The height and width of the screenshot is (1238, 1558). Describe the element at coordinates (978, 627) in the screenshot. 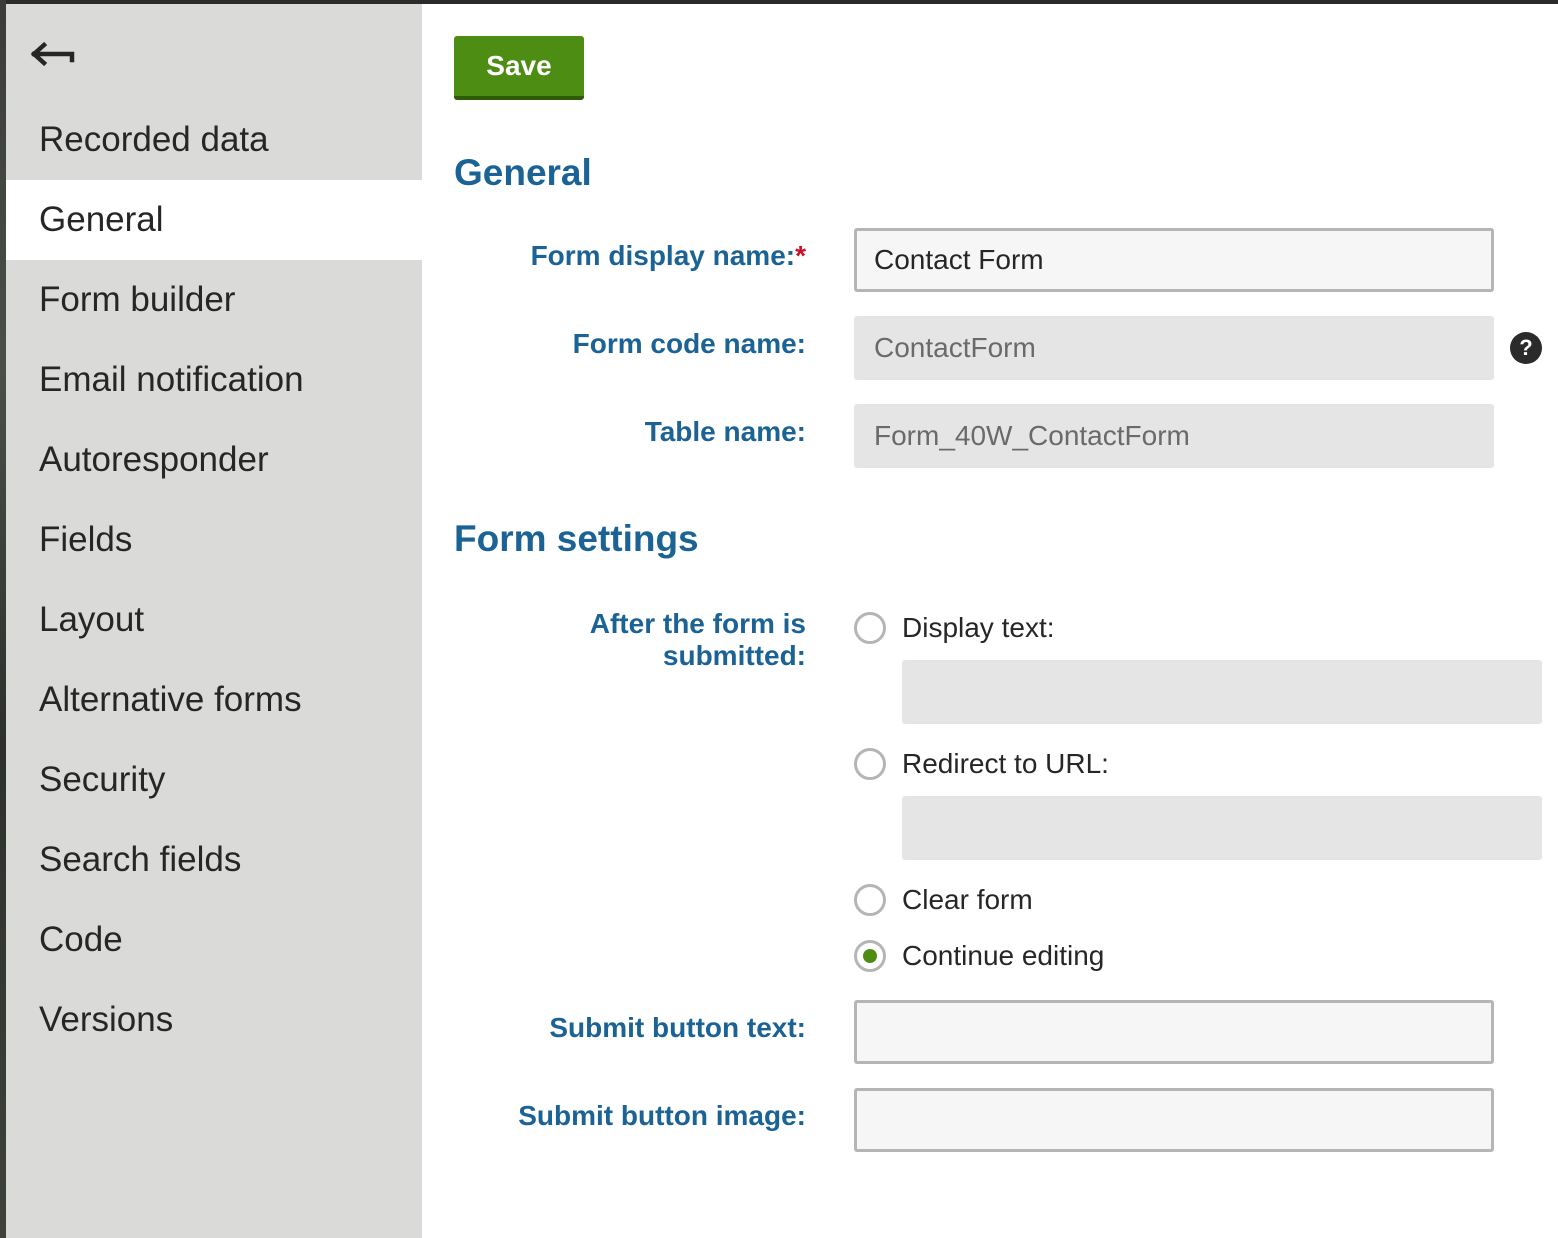

I see `radio-label: Display text:` at that location.